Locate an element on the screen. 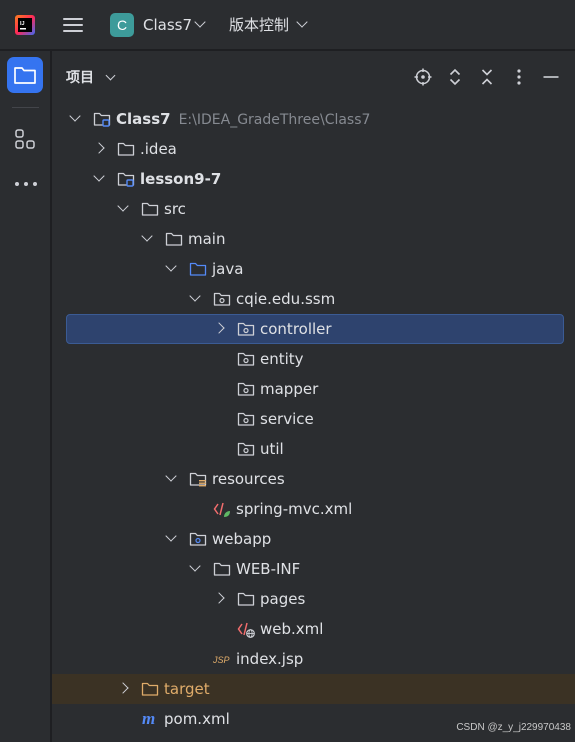 This screenshot has width=575, height=742. jsp-icon: JSP is located at coordinates (221, 659).